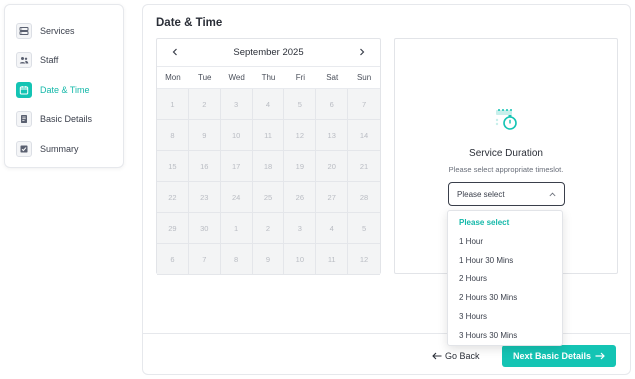 The image size is (635, 379). I want to click on duration-option: 3 Hours 30 Mins, so click(505, 336).